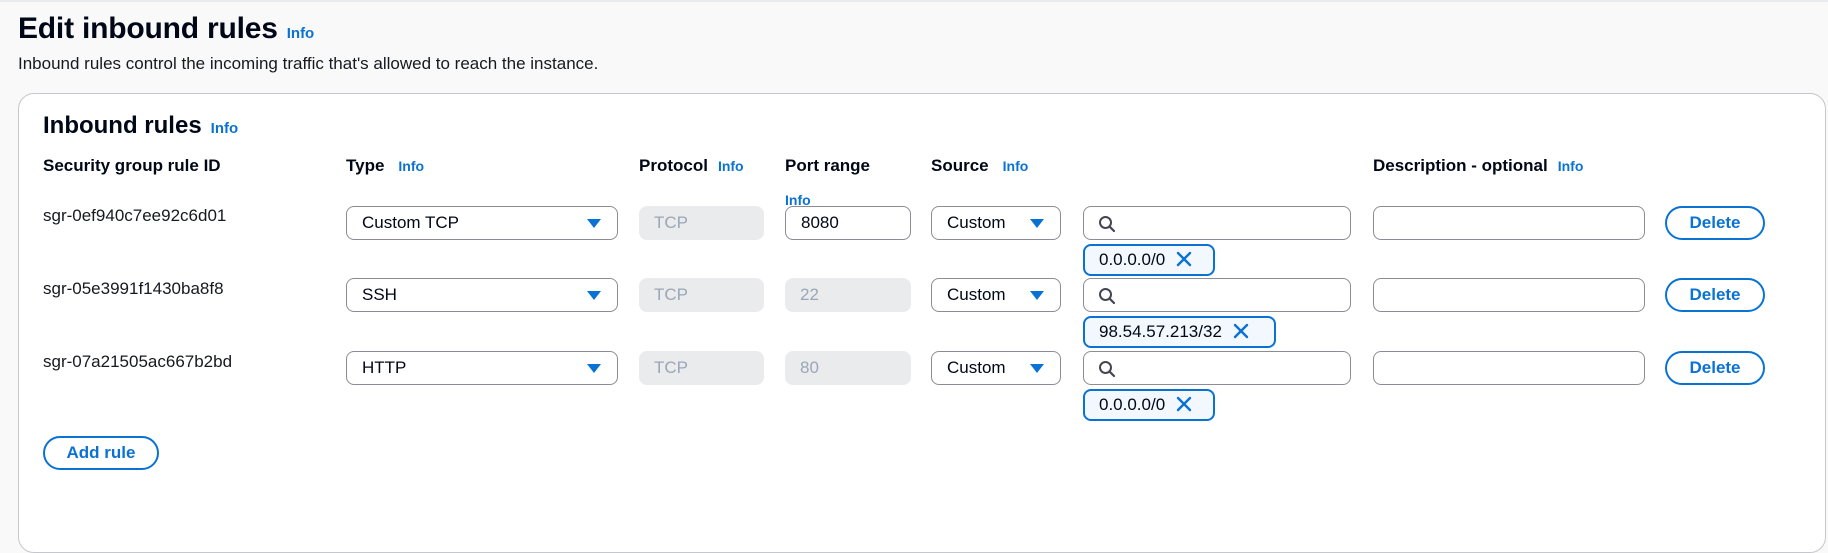 Image resolution: width=1828 pixels, height=553 pixels. Describe the element at coordinates (365, 165) in the screenshot. I see `column-header-type-label: Type` at that location.